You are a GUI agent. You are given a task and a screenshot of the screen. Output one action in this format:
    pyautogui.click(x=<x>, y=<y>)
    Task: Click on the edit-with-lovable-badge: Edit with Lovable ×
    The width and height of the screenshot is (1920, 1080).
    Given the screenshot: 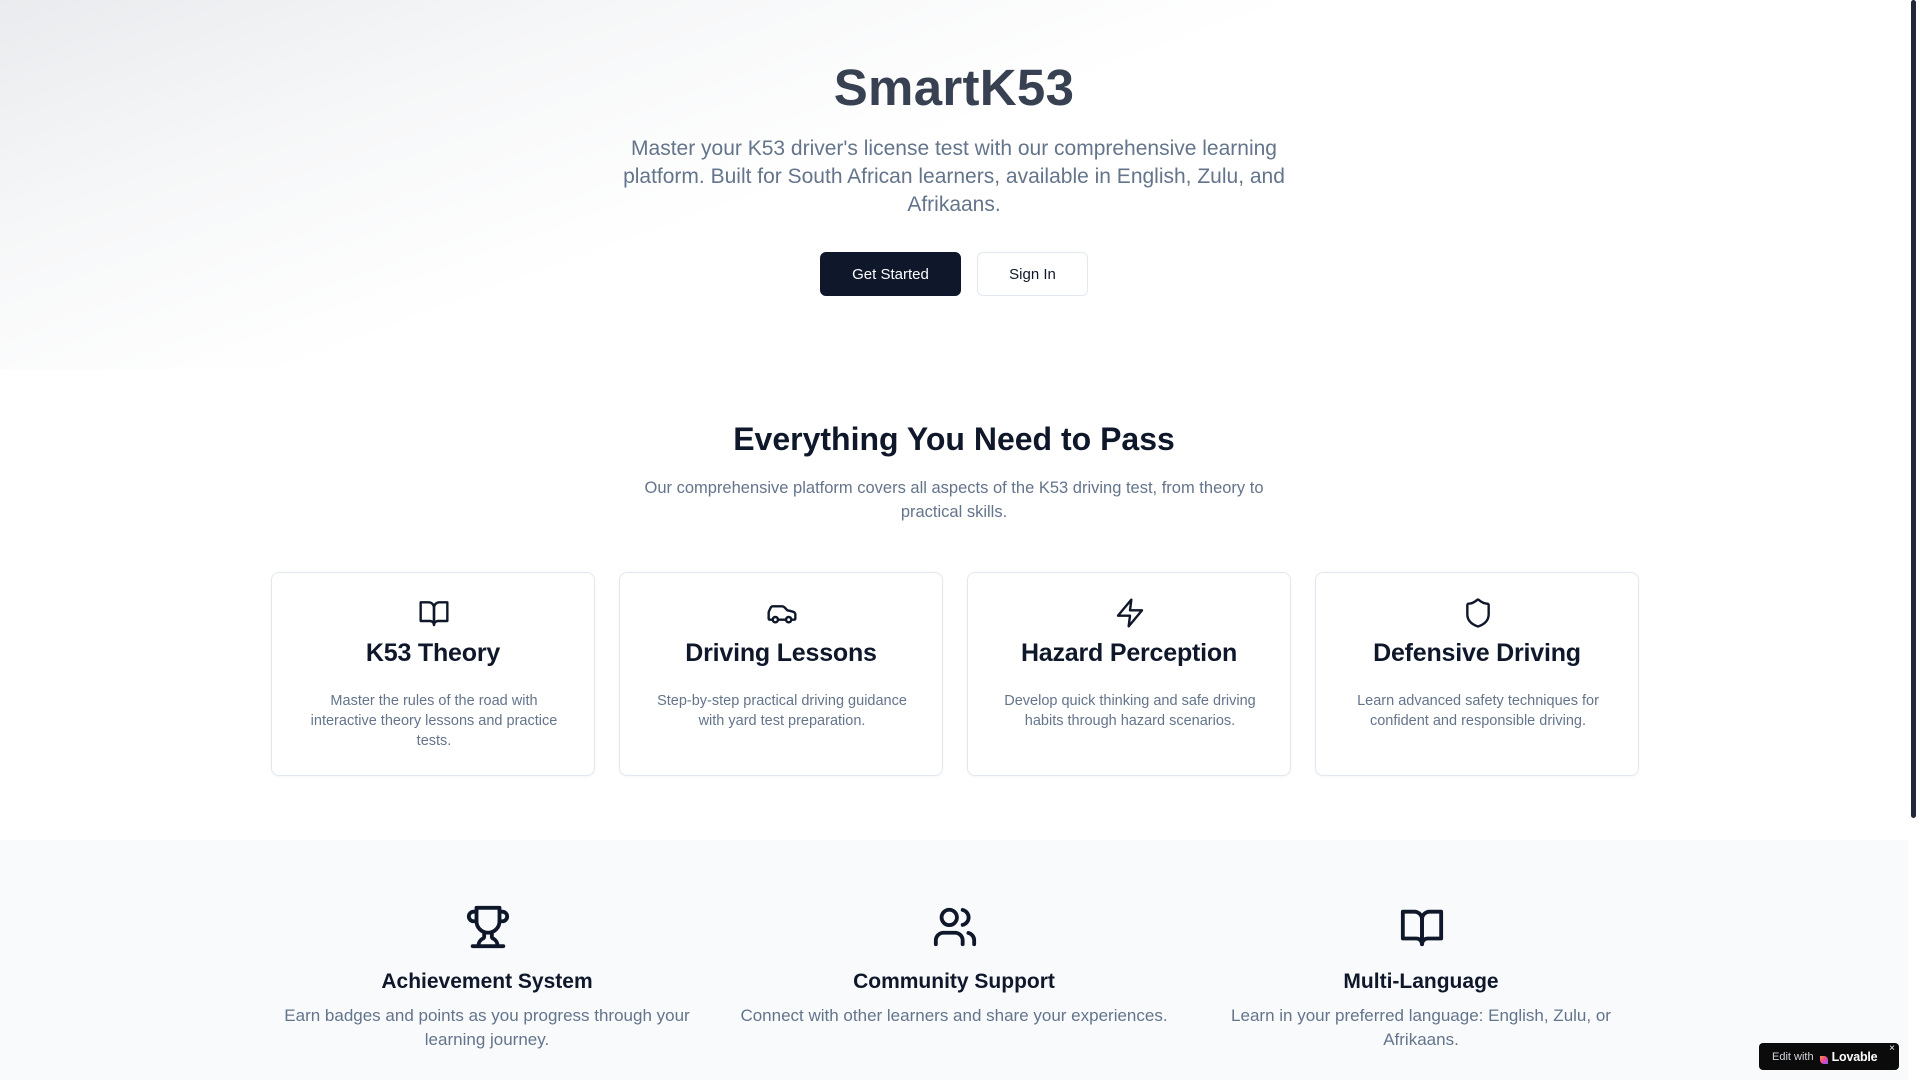 What is the action you would take?
    pyautogui.click(x=1829, y=1056)
    